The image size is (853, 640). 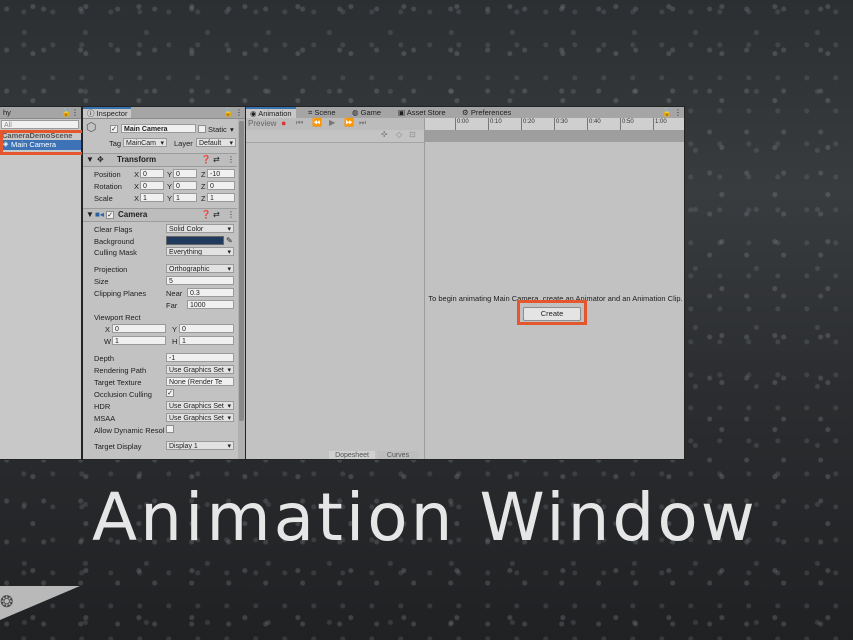 I want to click on position-z-field: -10, so click(x=221, y=173).